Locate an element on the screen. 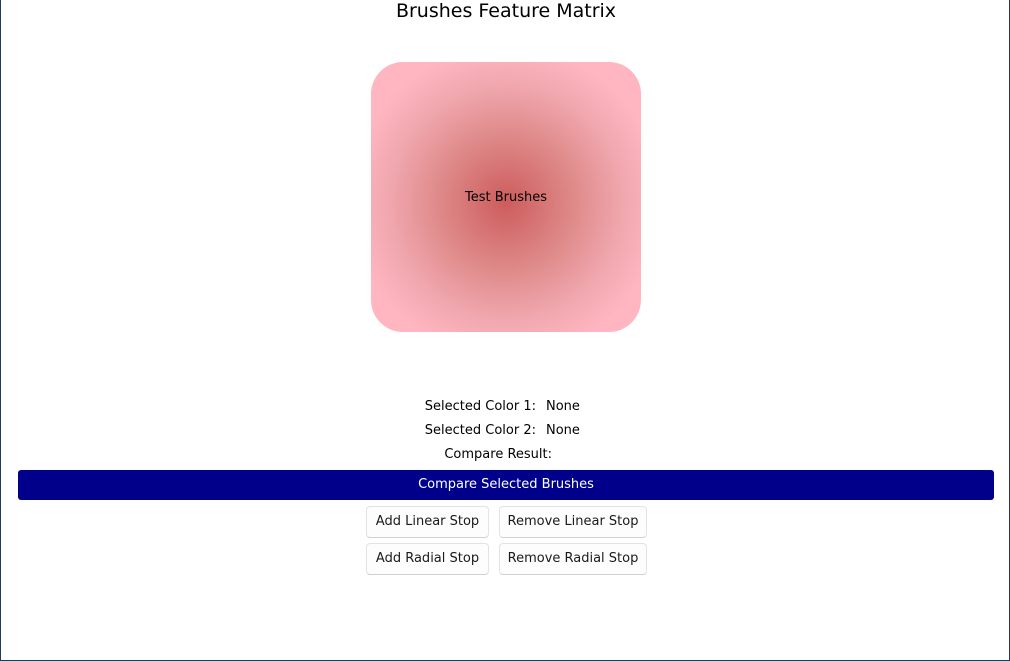  compare-result-row: Compare Result: is located at coordinates (505, 455).